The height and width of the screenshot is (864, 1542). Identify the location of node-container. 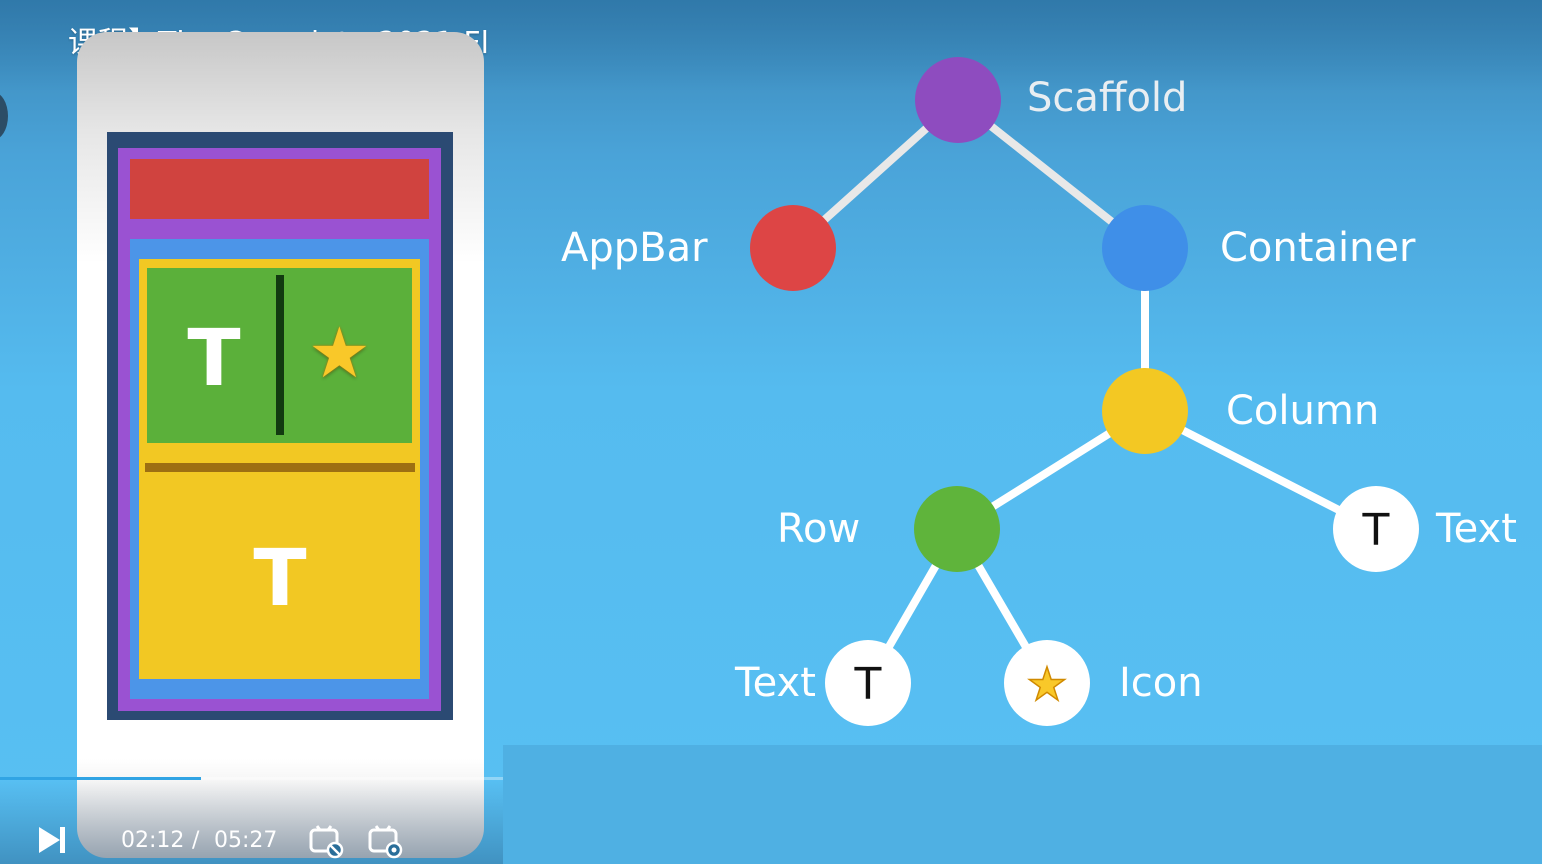
(1145, 248).